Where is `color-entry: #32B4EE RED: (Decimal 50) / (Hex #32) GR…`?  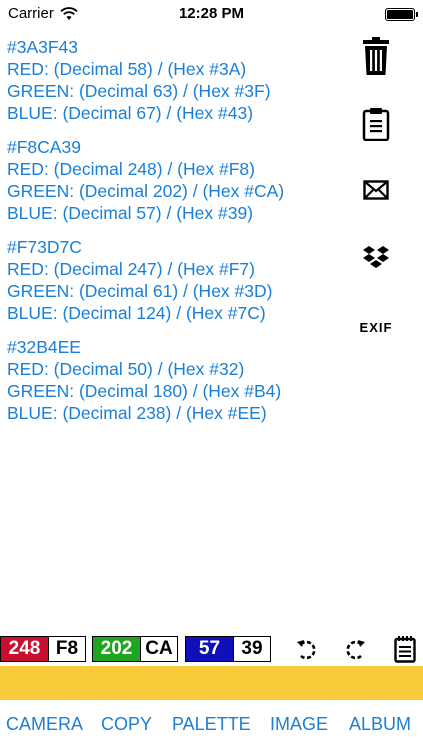 color-entry: #32B4EE RED: (Decimal 50) / (Hex #32) GR… is located at coordinates (177, 380).